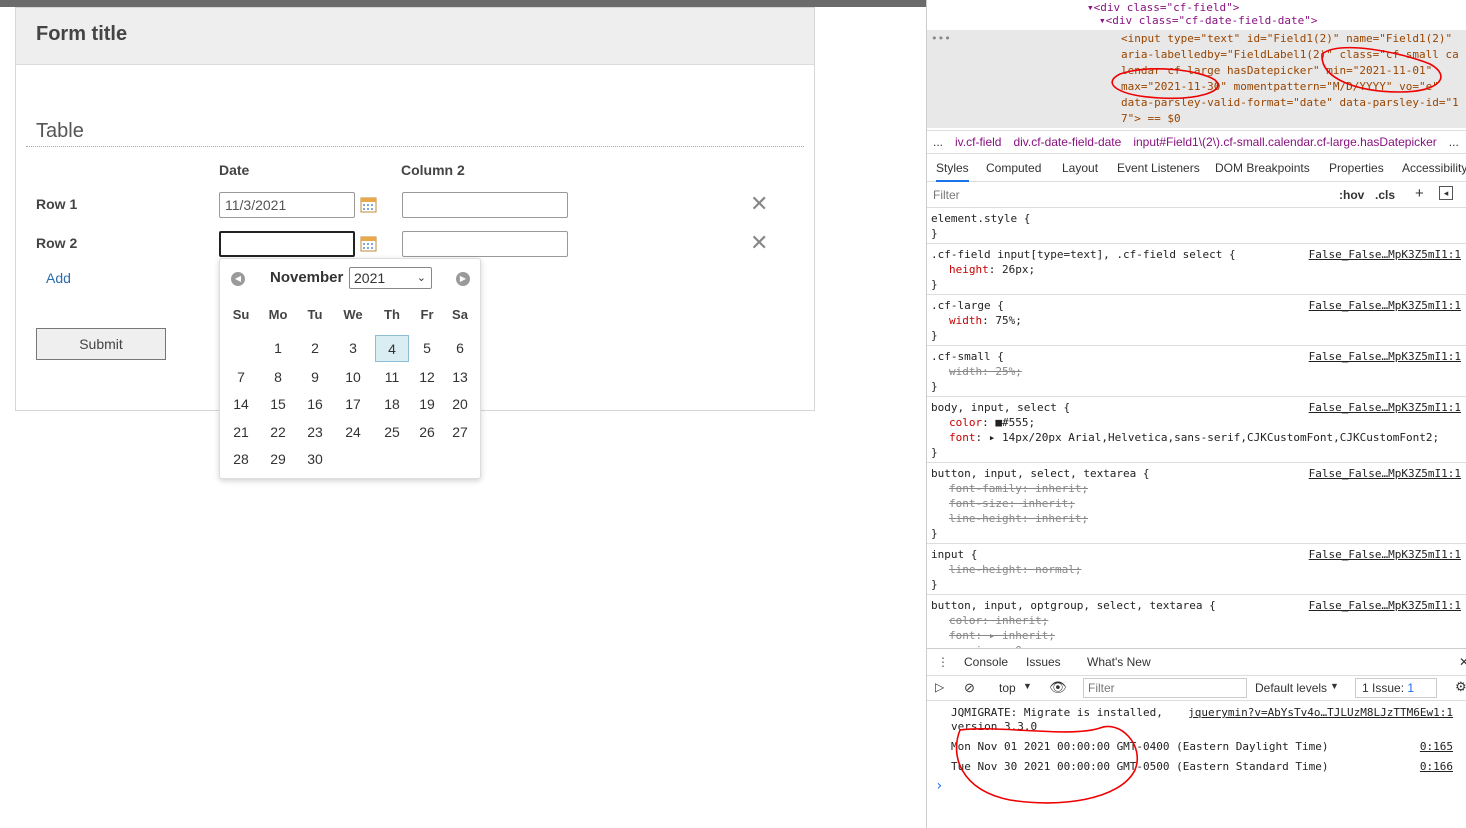 The height and width of the screenshot is (828, 1466). What do you see at coordinates (1040, 474) in the screenshot?
I see `css-selector: button, input, select, textarea {` at bounding box center [1040, 474].